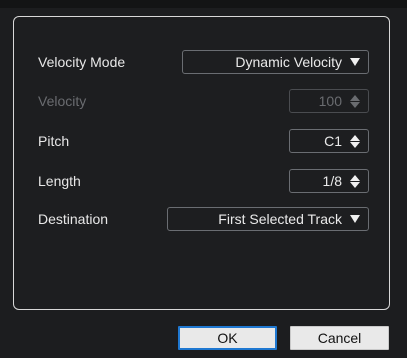 The width and height of the screenshot is (407, 358). I want to click on velocity-label: Velocity, so click(62, 101).